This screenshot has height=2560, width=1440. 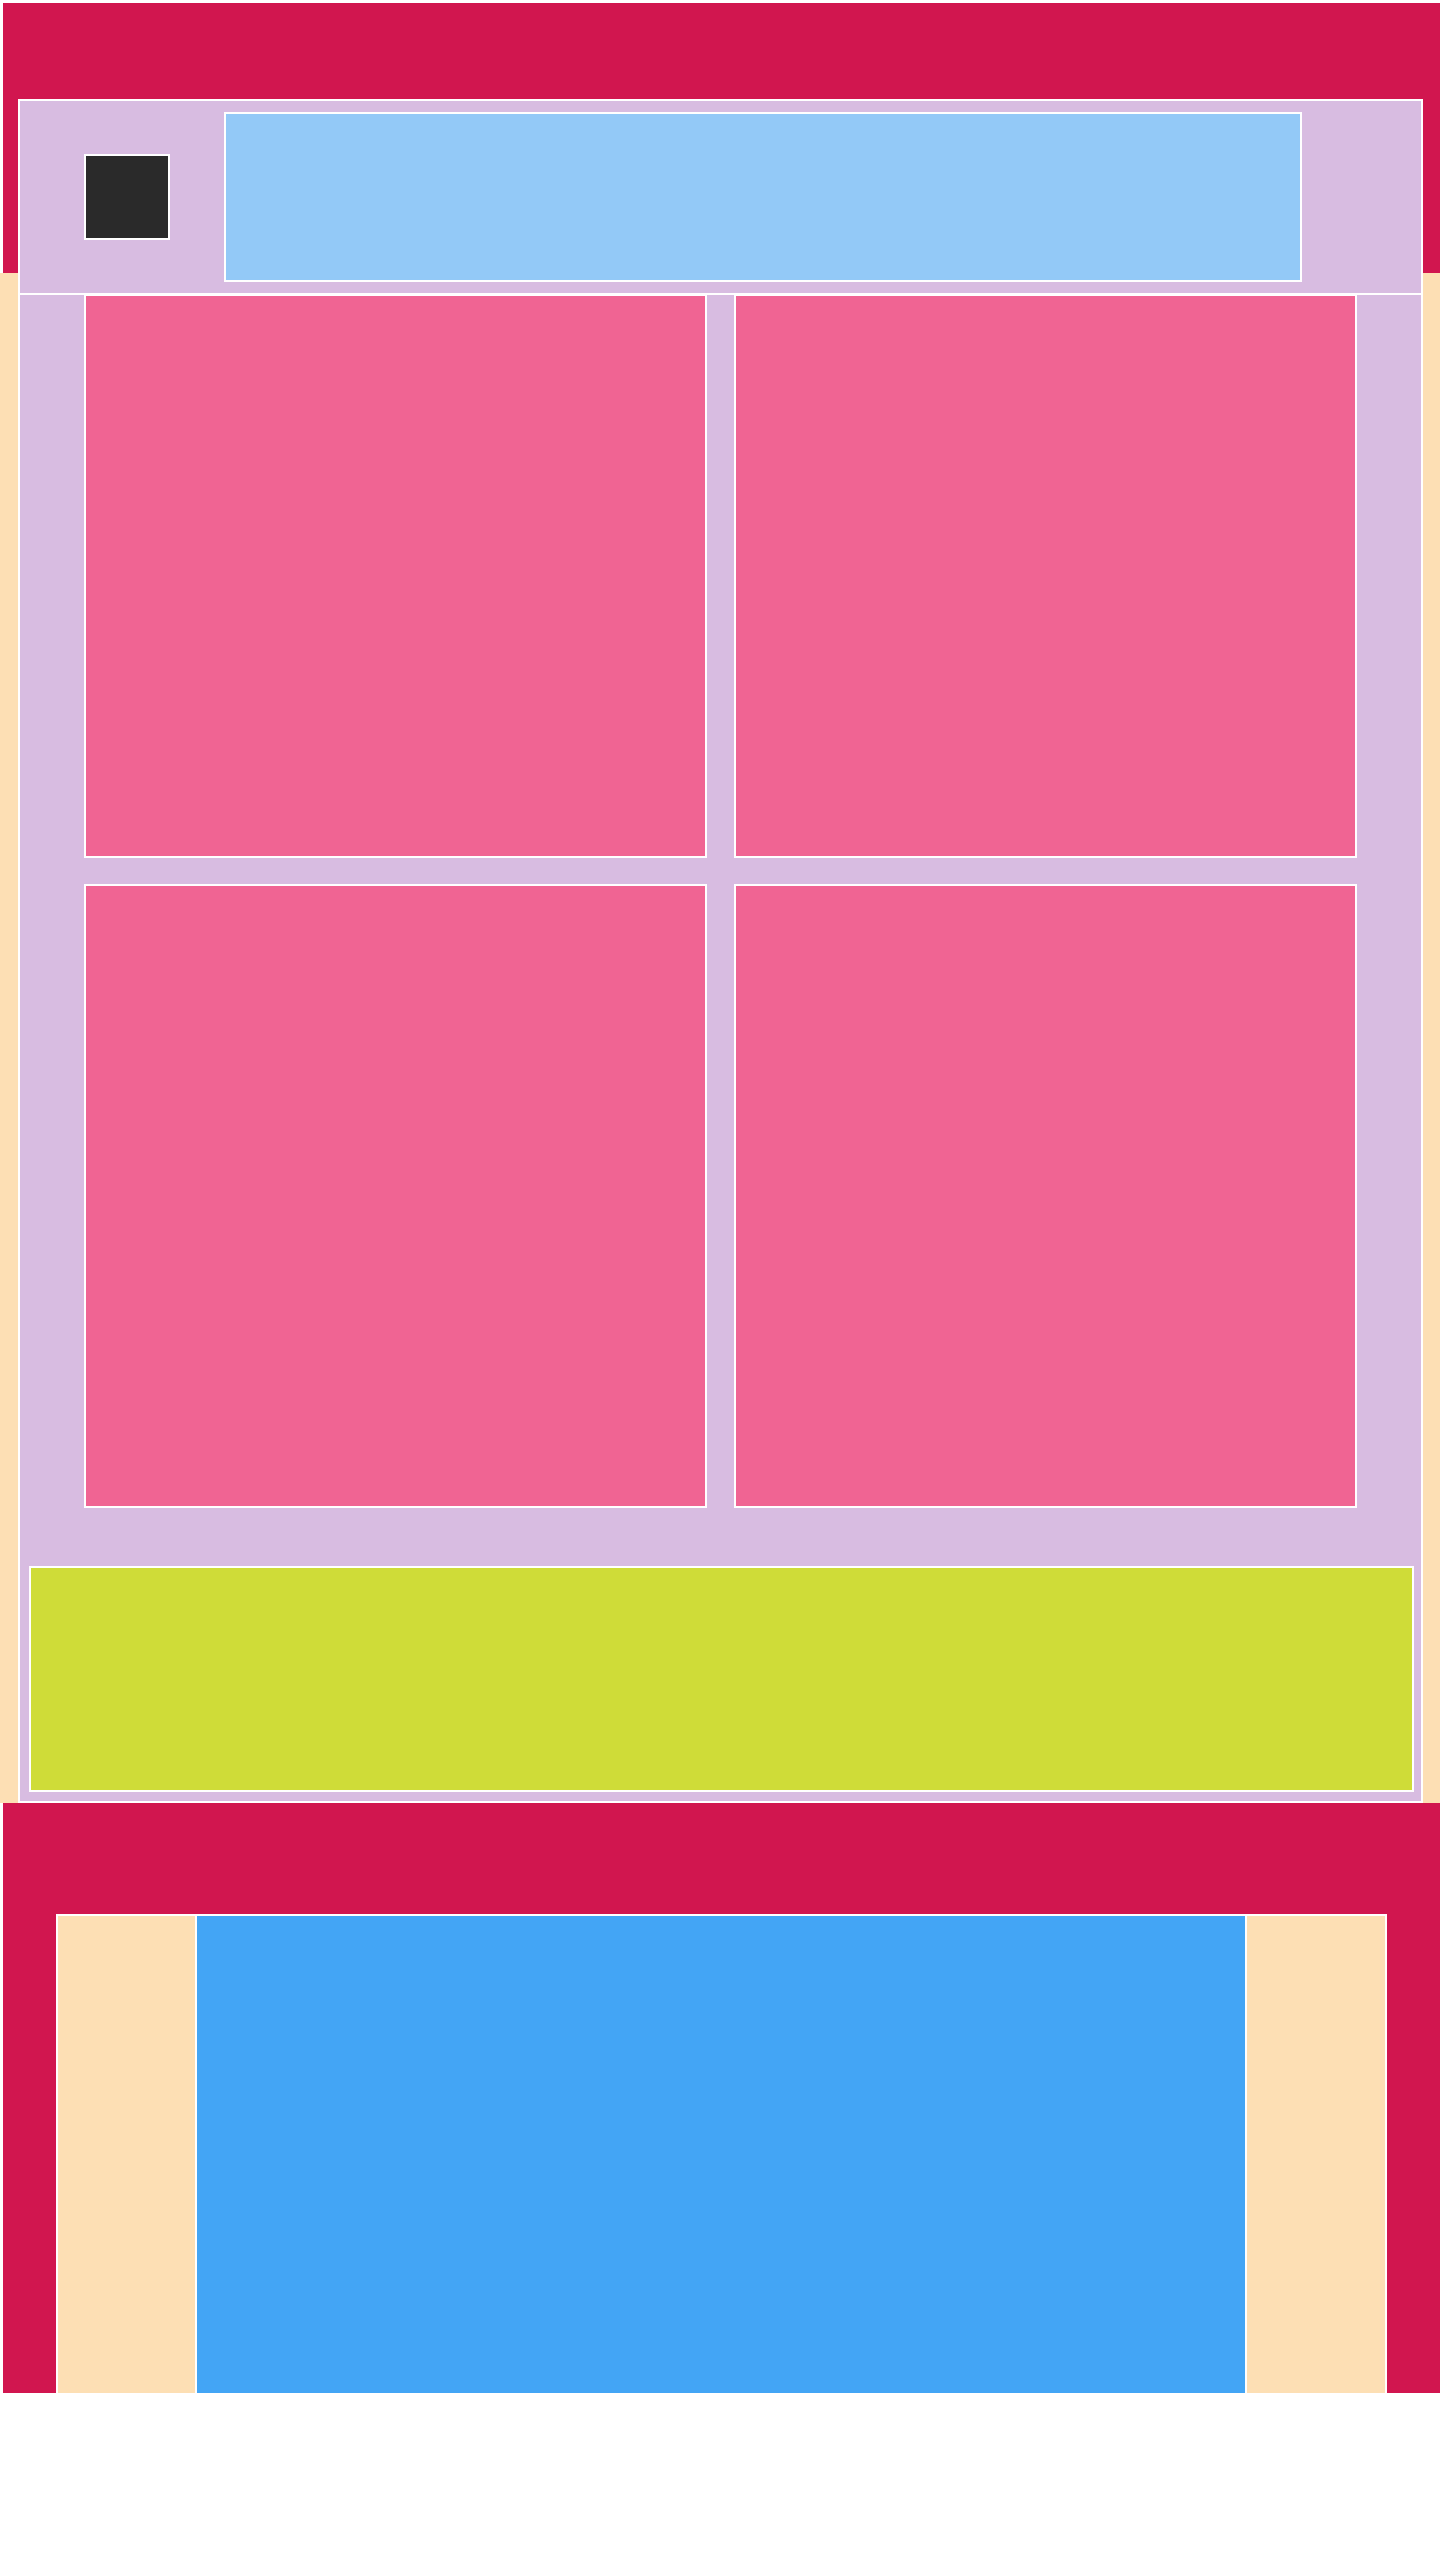 I want to click on logo-icon, so click(x=127, y=197).